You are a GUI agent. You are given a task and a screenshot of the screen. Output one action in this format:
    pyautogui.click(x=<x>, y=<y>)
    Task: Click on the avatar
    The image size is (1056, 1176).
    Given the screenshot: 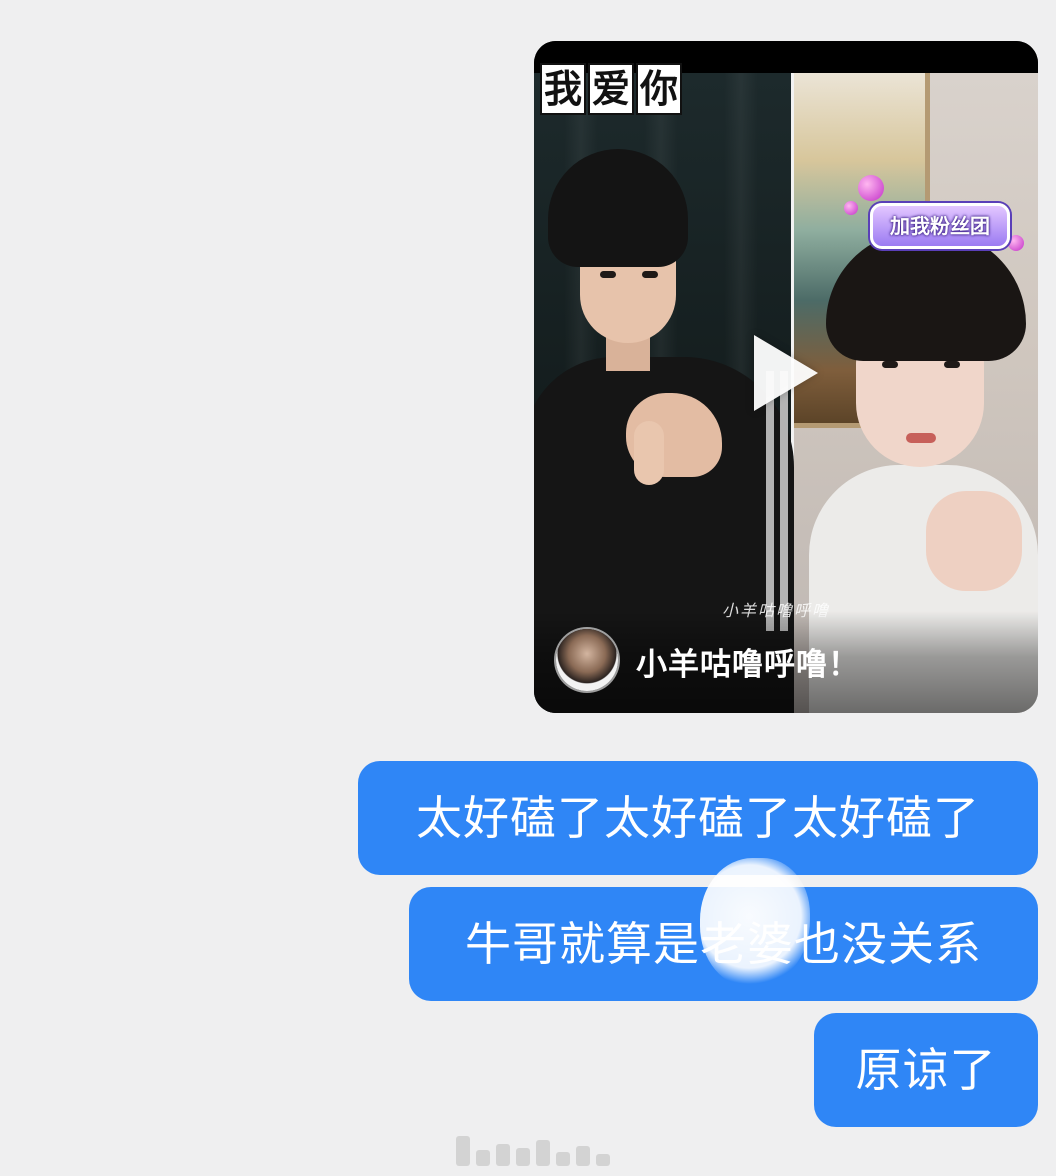 What is the action you would take?
    pyautogui.click(x=587, y=660)
    